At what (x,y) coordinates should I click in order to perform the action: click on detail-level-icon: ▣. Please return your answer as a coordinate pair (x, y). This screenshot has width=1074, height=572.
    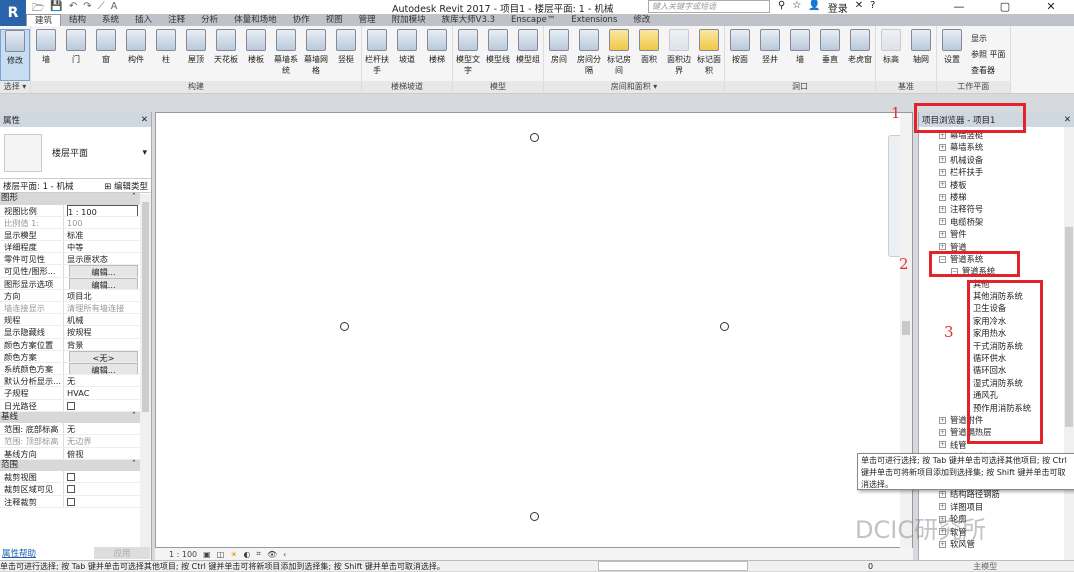
    Looking at the image, I should click on (207, 554).